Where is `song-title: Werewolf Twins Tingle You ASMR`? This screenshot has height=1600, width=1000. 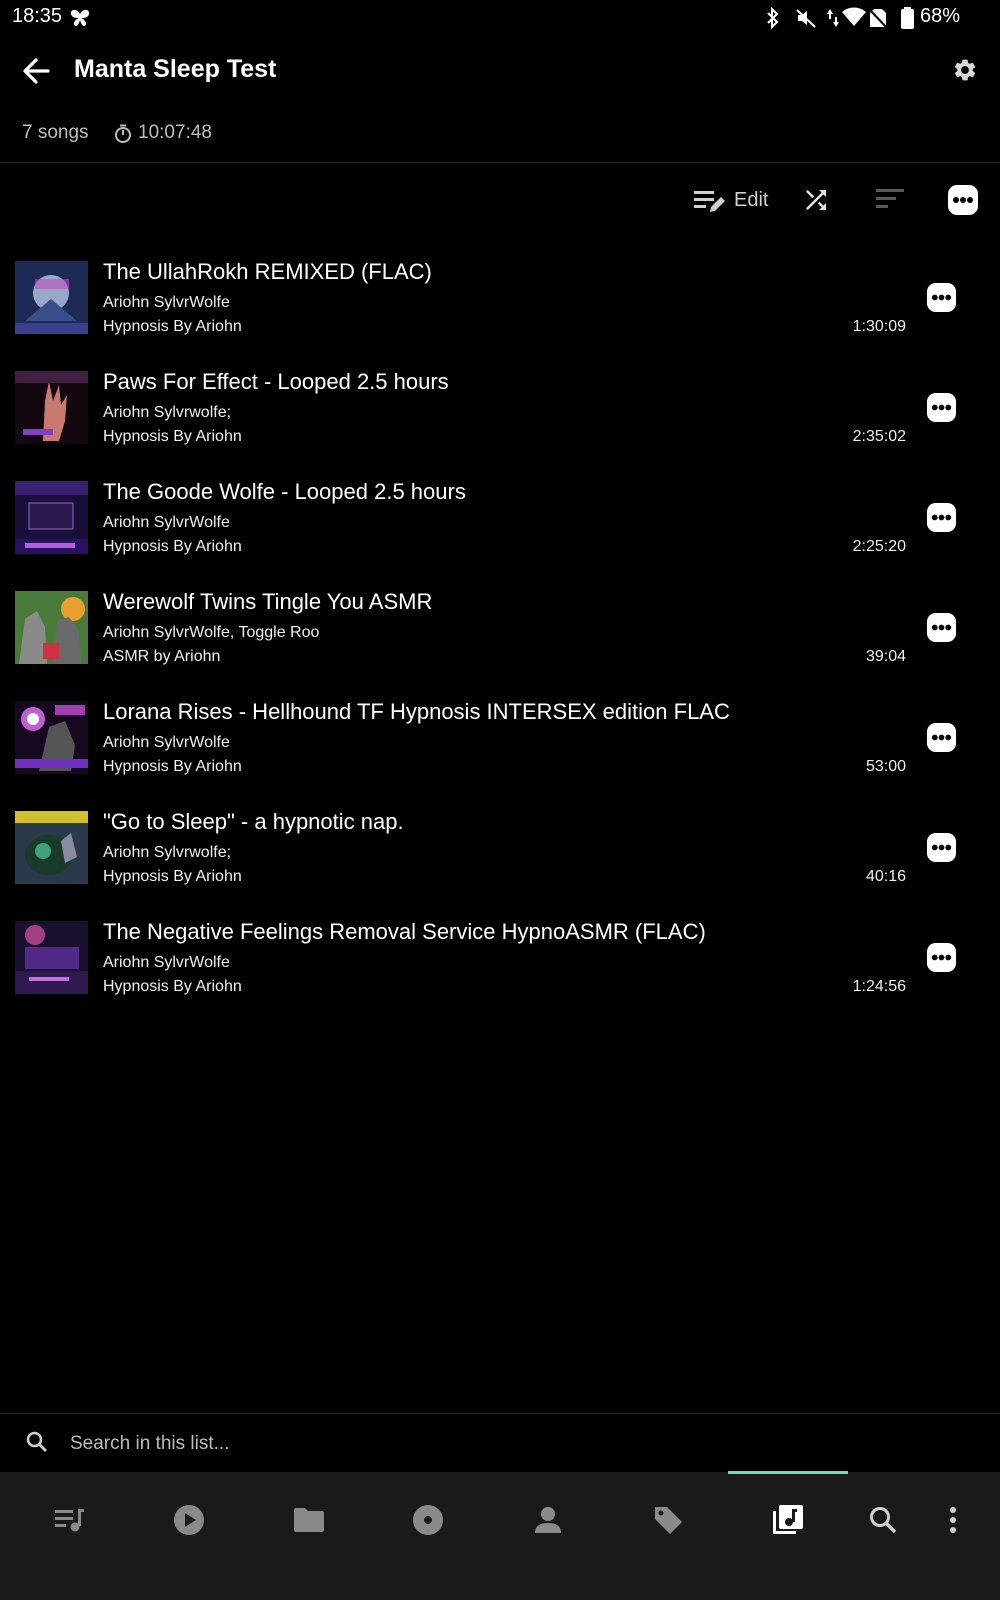 song-title: Werewolf Twins Tingle You ASMR is located at coordinates (268, 601).